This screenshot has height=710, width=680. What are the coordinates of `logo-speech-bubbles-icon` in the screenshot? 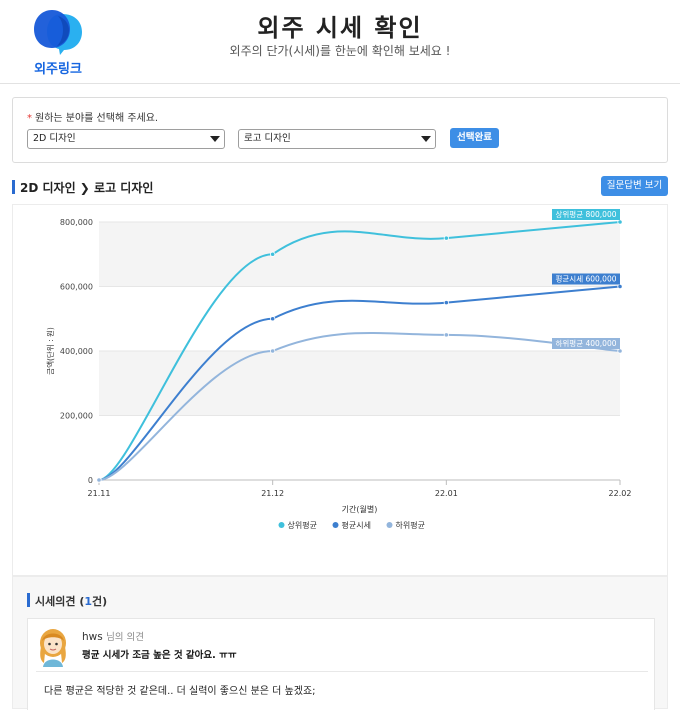 It's located at (58, 32).